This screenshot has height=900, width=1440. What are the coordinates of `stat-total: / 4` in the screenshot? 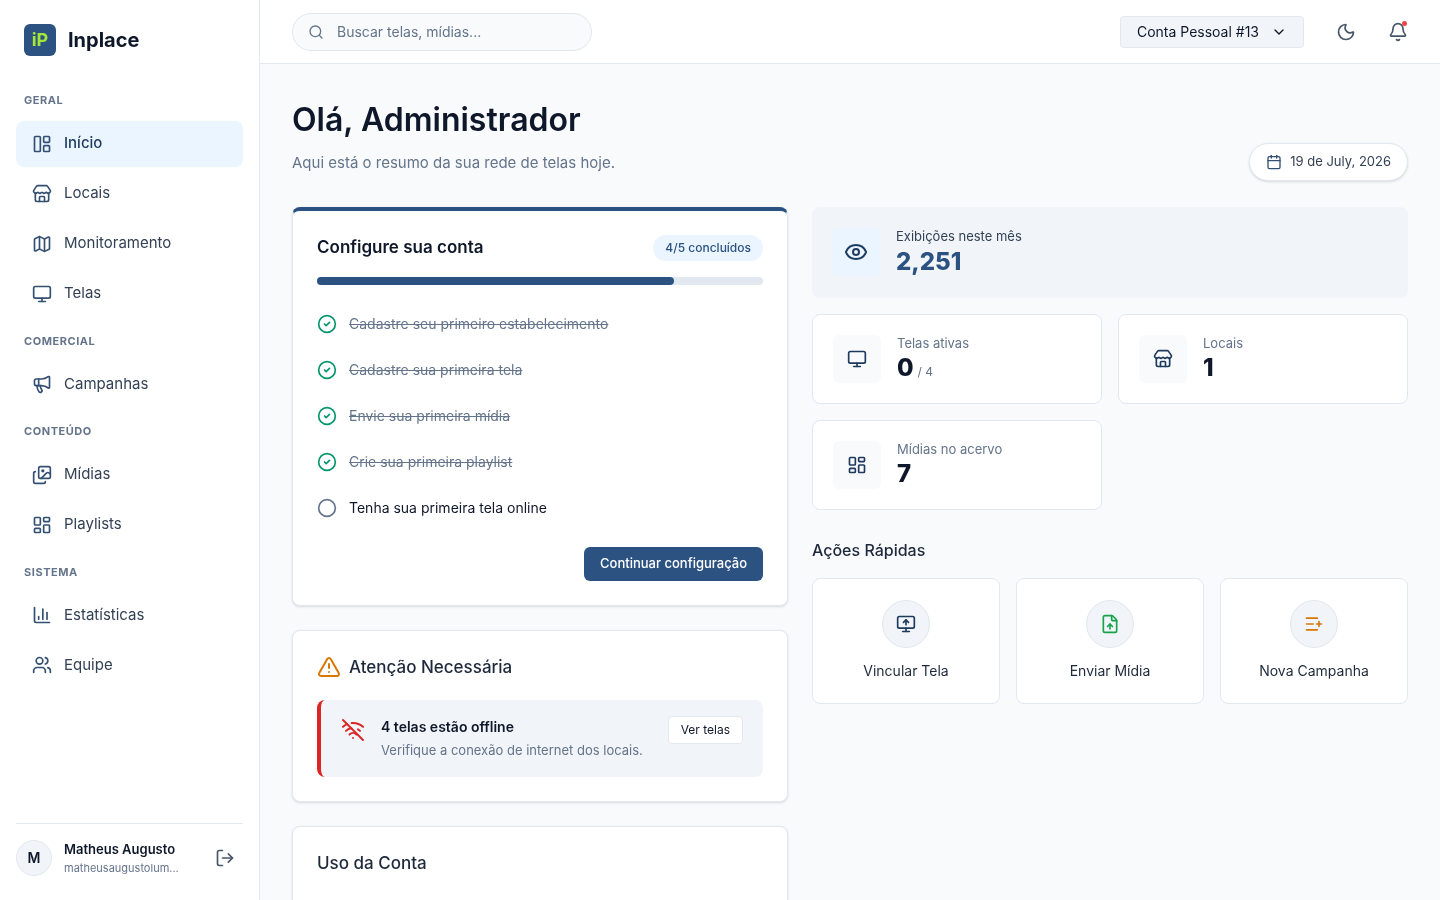 It's located at (925, 372).